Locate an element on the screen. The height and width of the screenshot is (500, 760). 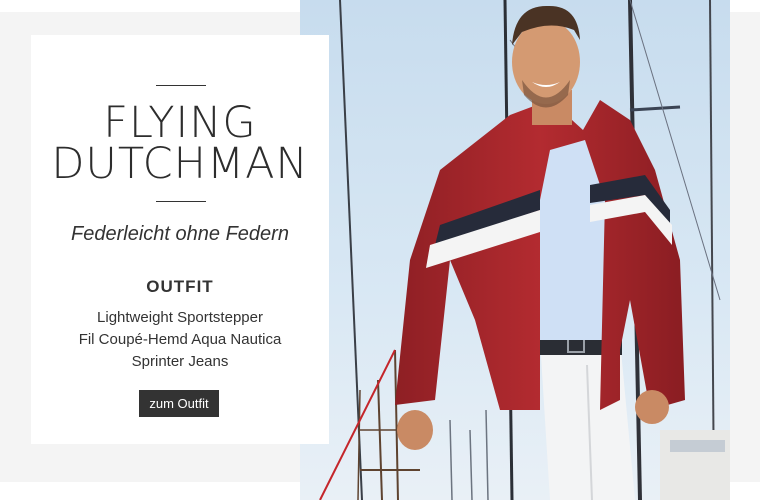
right-top-band is located at coordinates (745, 6).